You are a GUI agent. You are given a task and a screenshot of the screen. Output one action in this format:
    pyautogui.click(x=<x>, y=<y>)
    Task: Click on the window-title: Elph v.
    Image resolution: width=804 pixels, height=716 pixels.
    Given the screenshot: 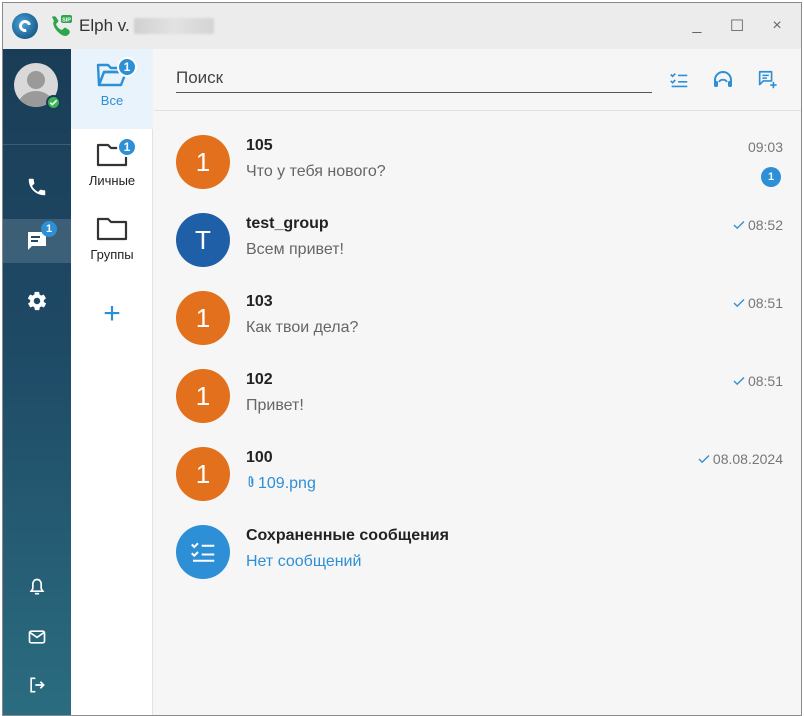 What is the action you would take?
    pyautogui.click(x=104, y=25)
    